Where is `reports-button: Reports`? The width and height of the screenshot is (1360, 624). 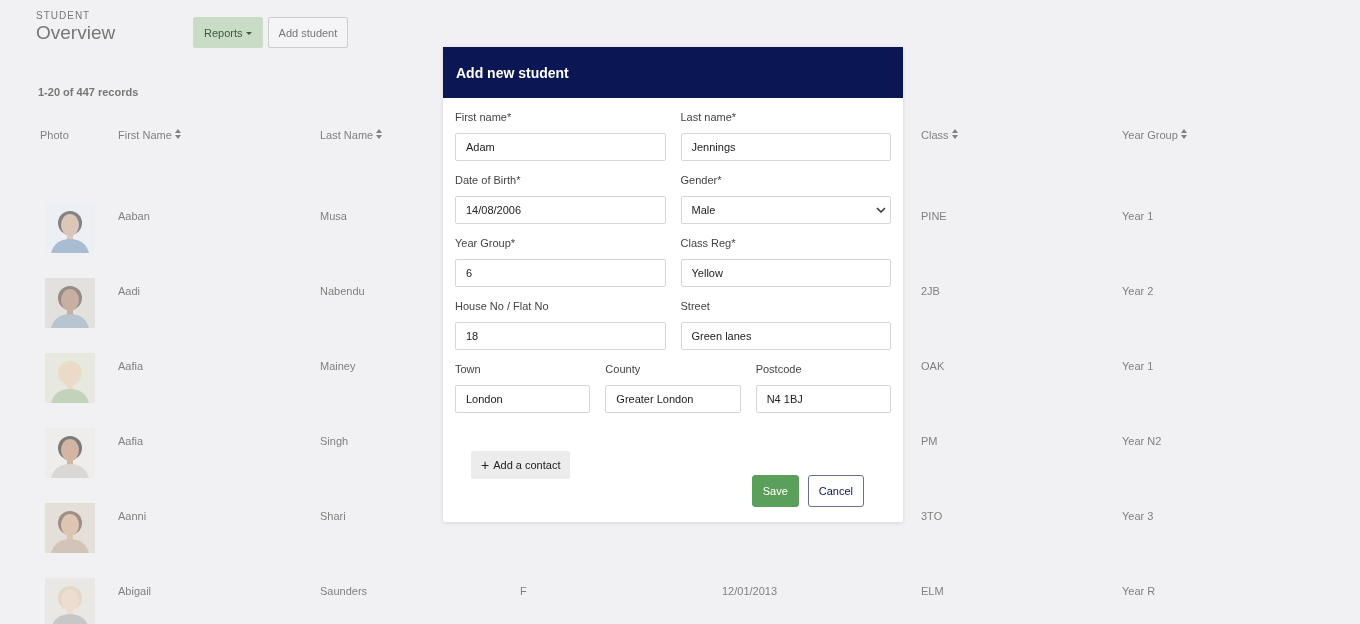 reports-button: Reports is located at coordinates (228, 32).